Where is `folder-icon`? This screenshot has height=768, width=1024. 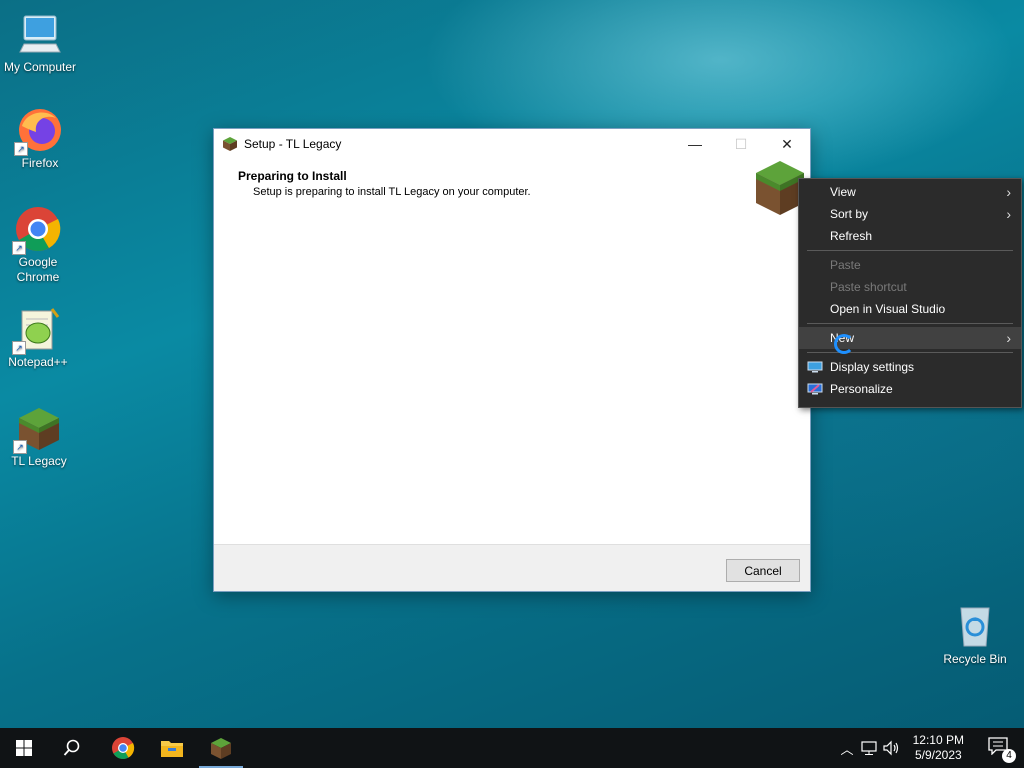
folder-icon is located at coordinates (172, 749).